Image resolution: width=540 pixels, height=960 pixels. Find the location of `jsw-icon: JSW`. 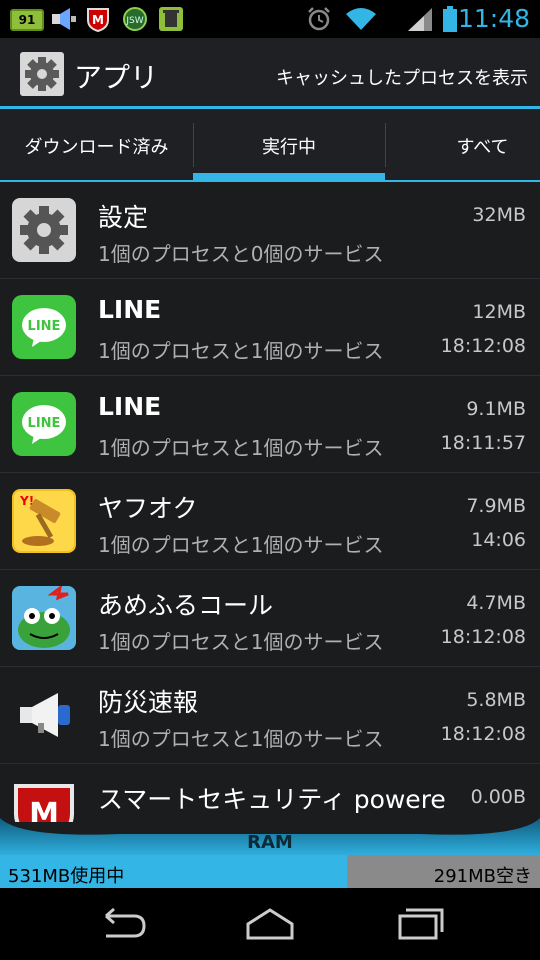

jsw-icon: JSW is located at coordinates (135, 19).